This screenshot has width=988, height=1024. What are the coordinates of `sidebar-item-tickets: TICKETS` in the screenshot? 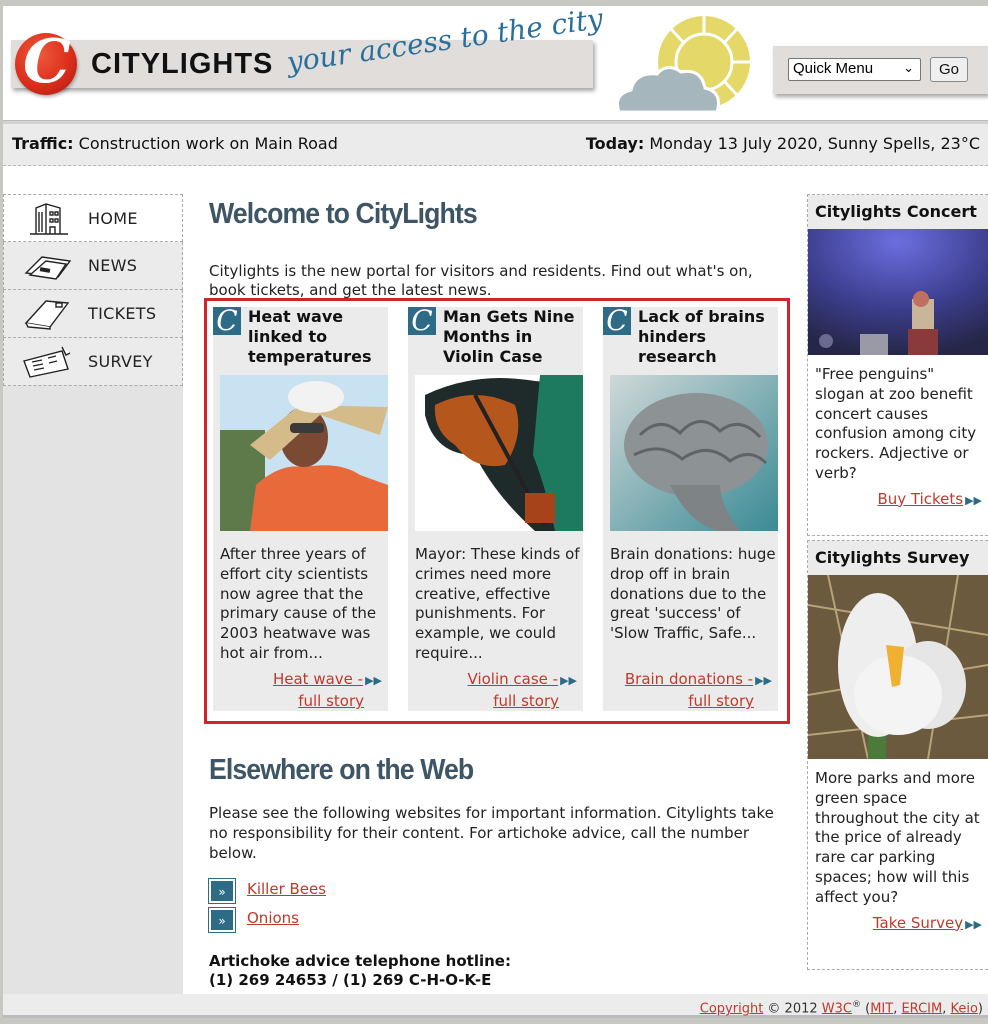 It's located at (93, 314).